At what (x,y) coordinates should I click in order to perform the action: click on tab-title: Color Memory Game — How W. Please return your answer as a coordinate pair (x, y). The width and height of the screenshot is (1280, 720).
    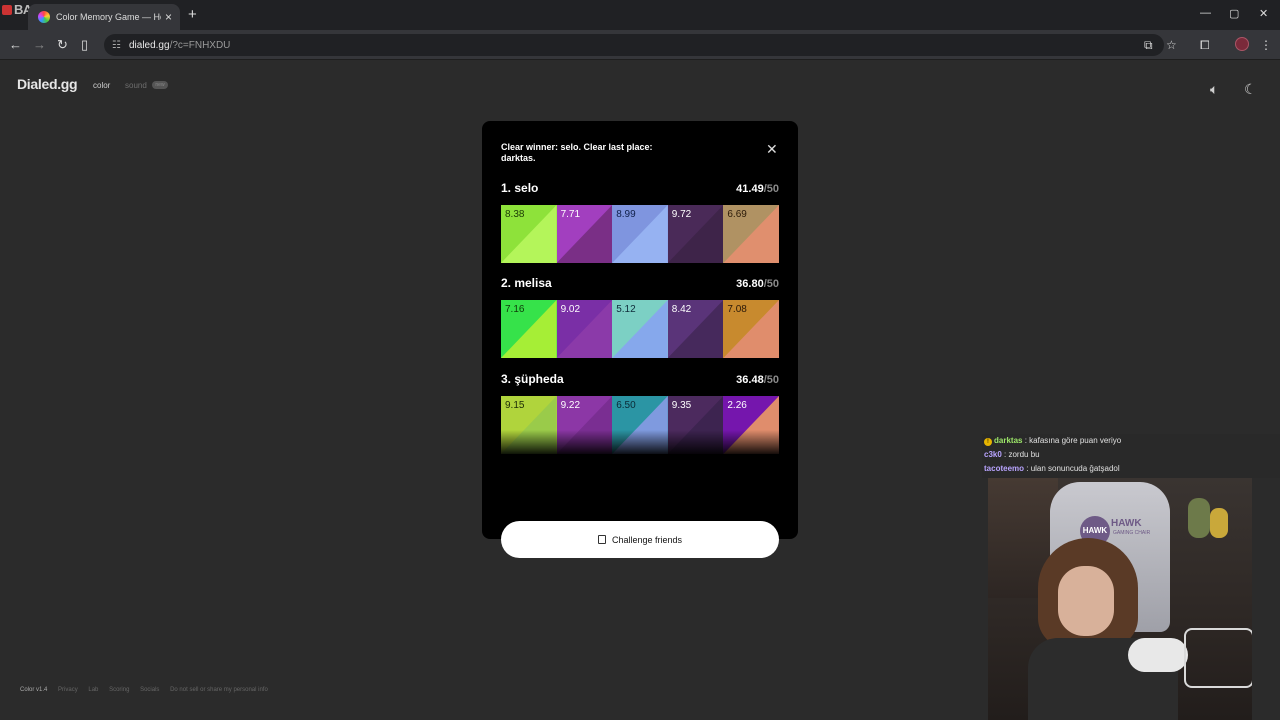
    Looking at the image, I should click on (108, 17).